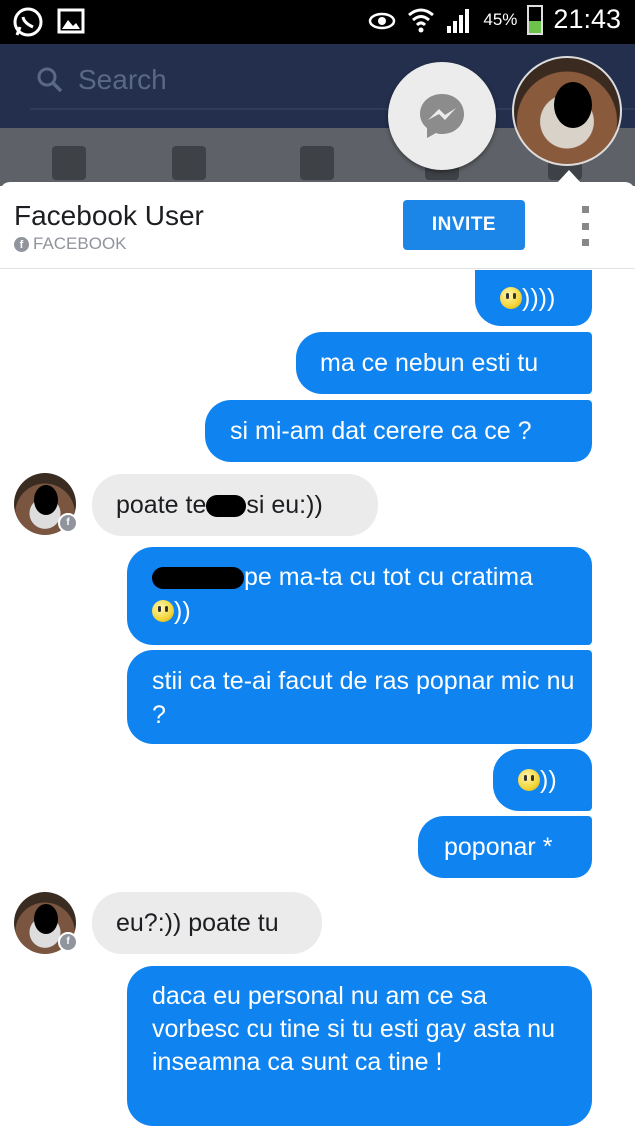 The height and width of the screenshot is (1129, 635). Describe the element at coordinates (458, 20) in the screenshot. I see `signal-icon` at that location.